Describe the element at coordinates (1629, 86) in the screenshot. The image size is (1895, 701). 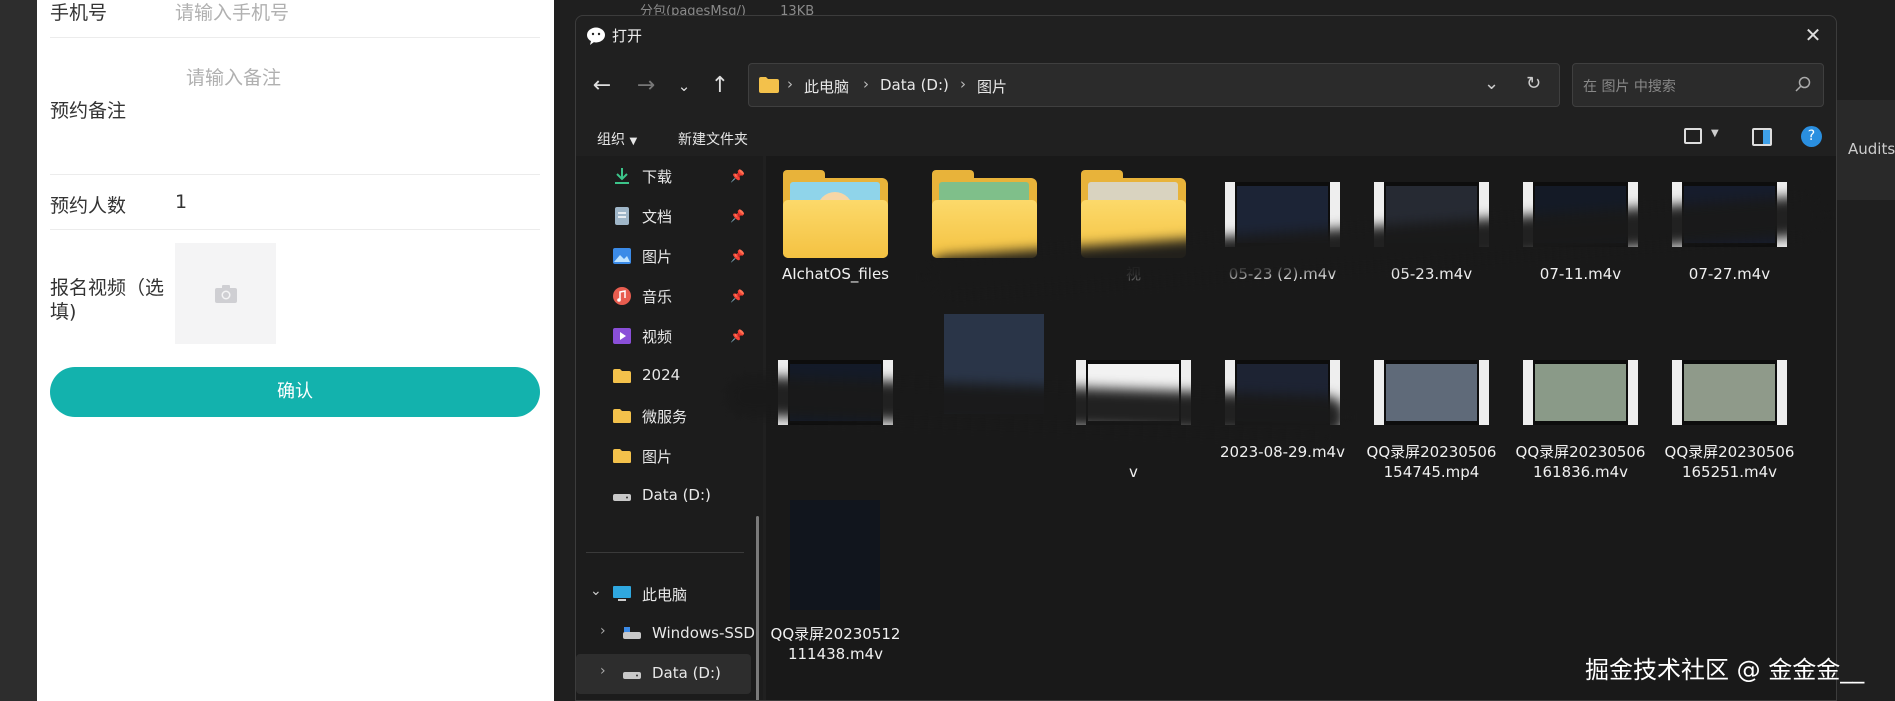
I see `search-input: 在 图片 中搜索` at that location.